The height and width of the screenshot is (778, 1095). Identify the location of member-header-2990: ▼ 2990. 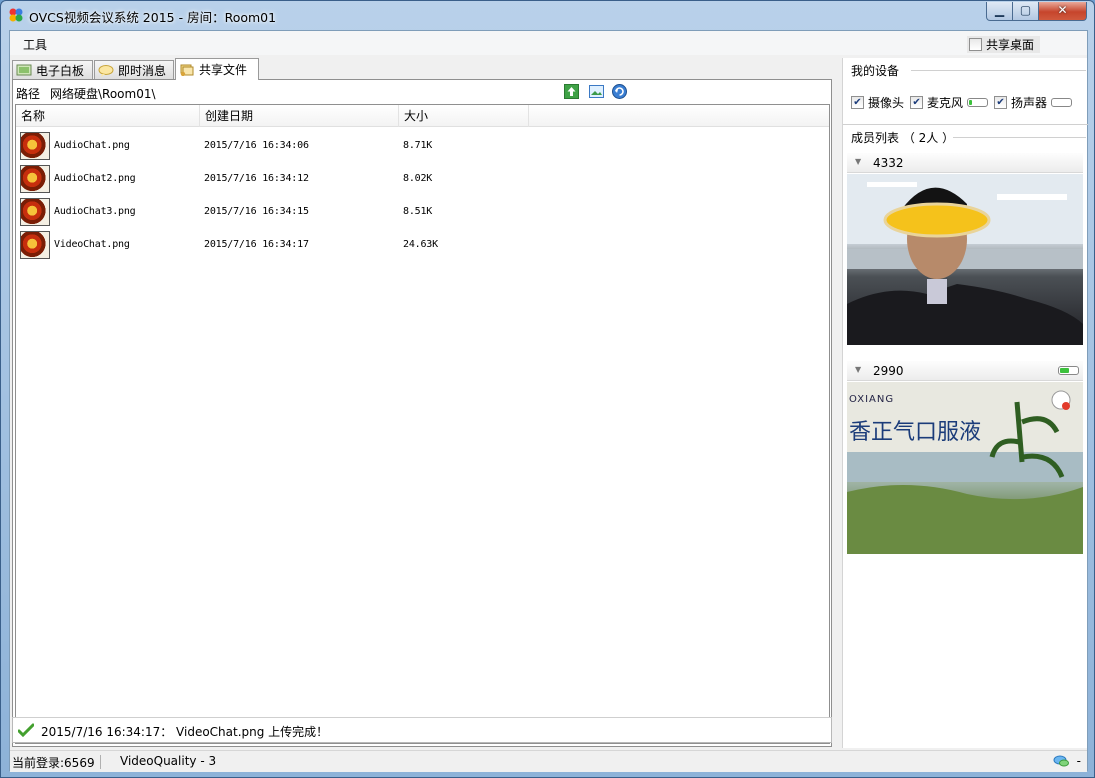
(965, 371).